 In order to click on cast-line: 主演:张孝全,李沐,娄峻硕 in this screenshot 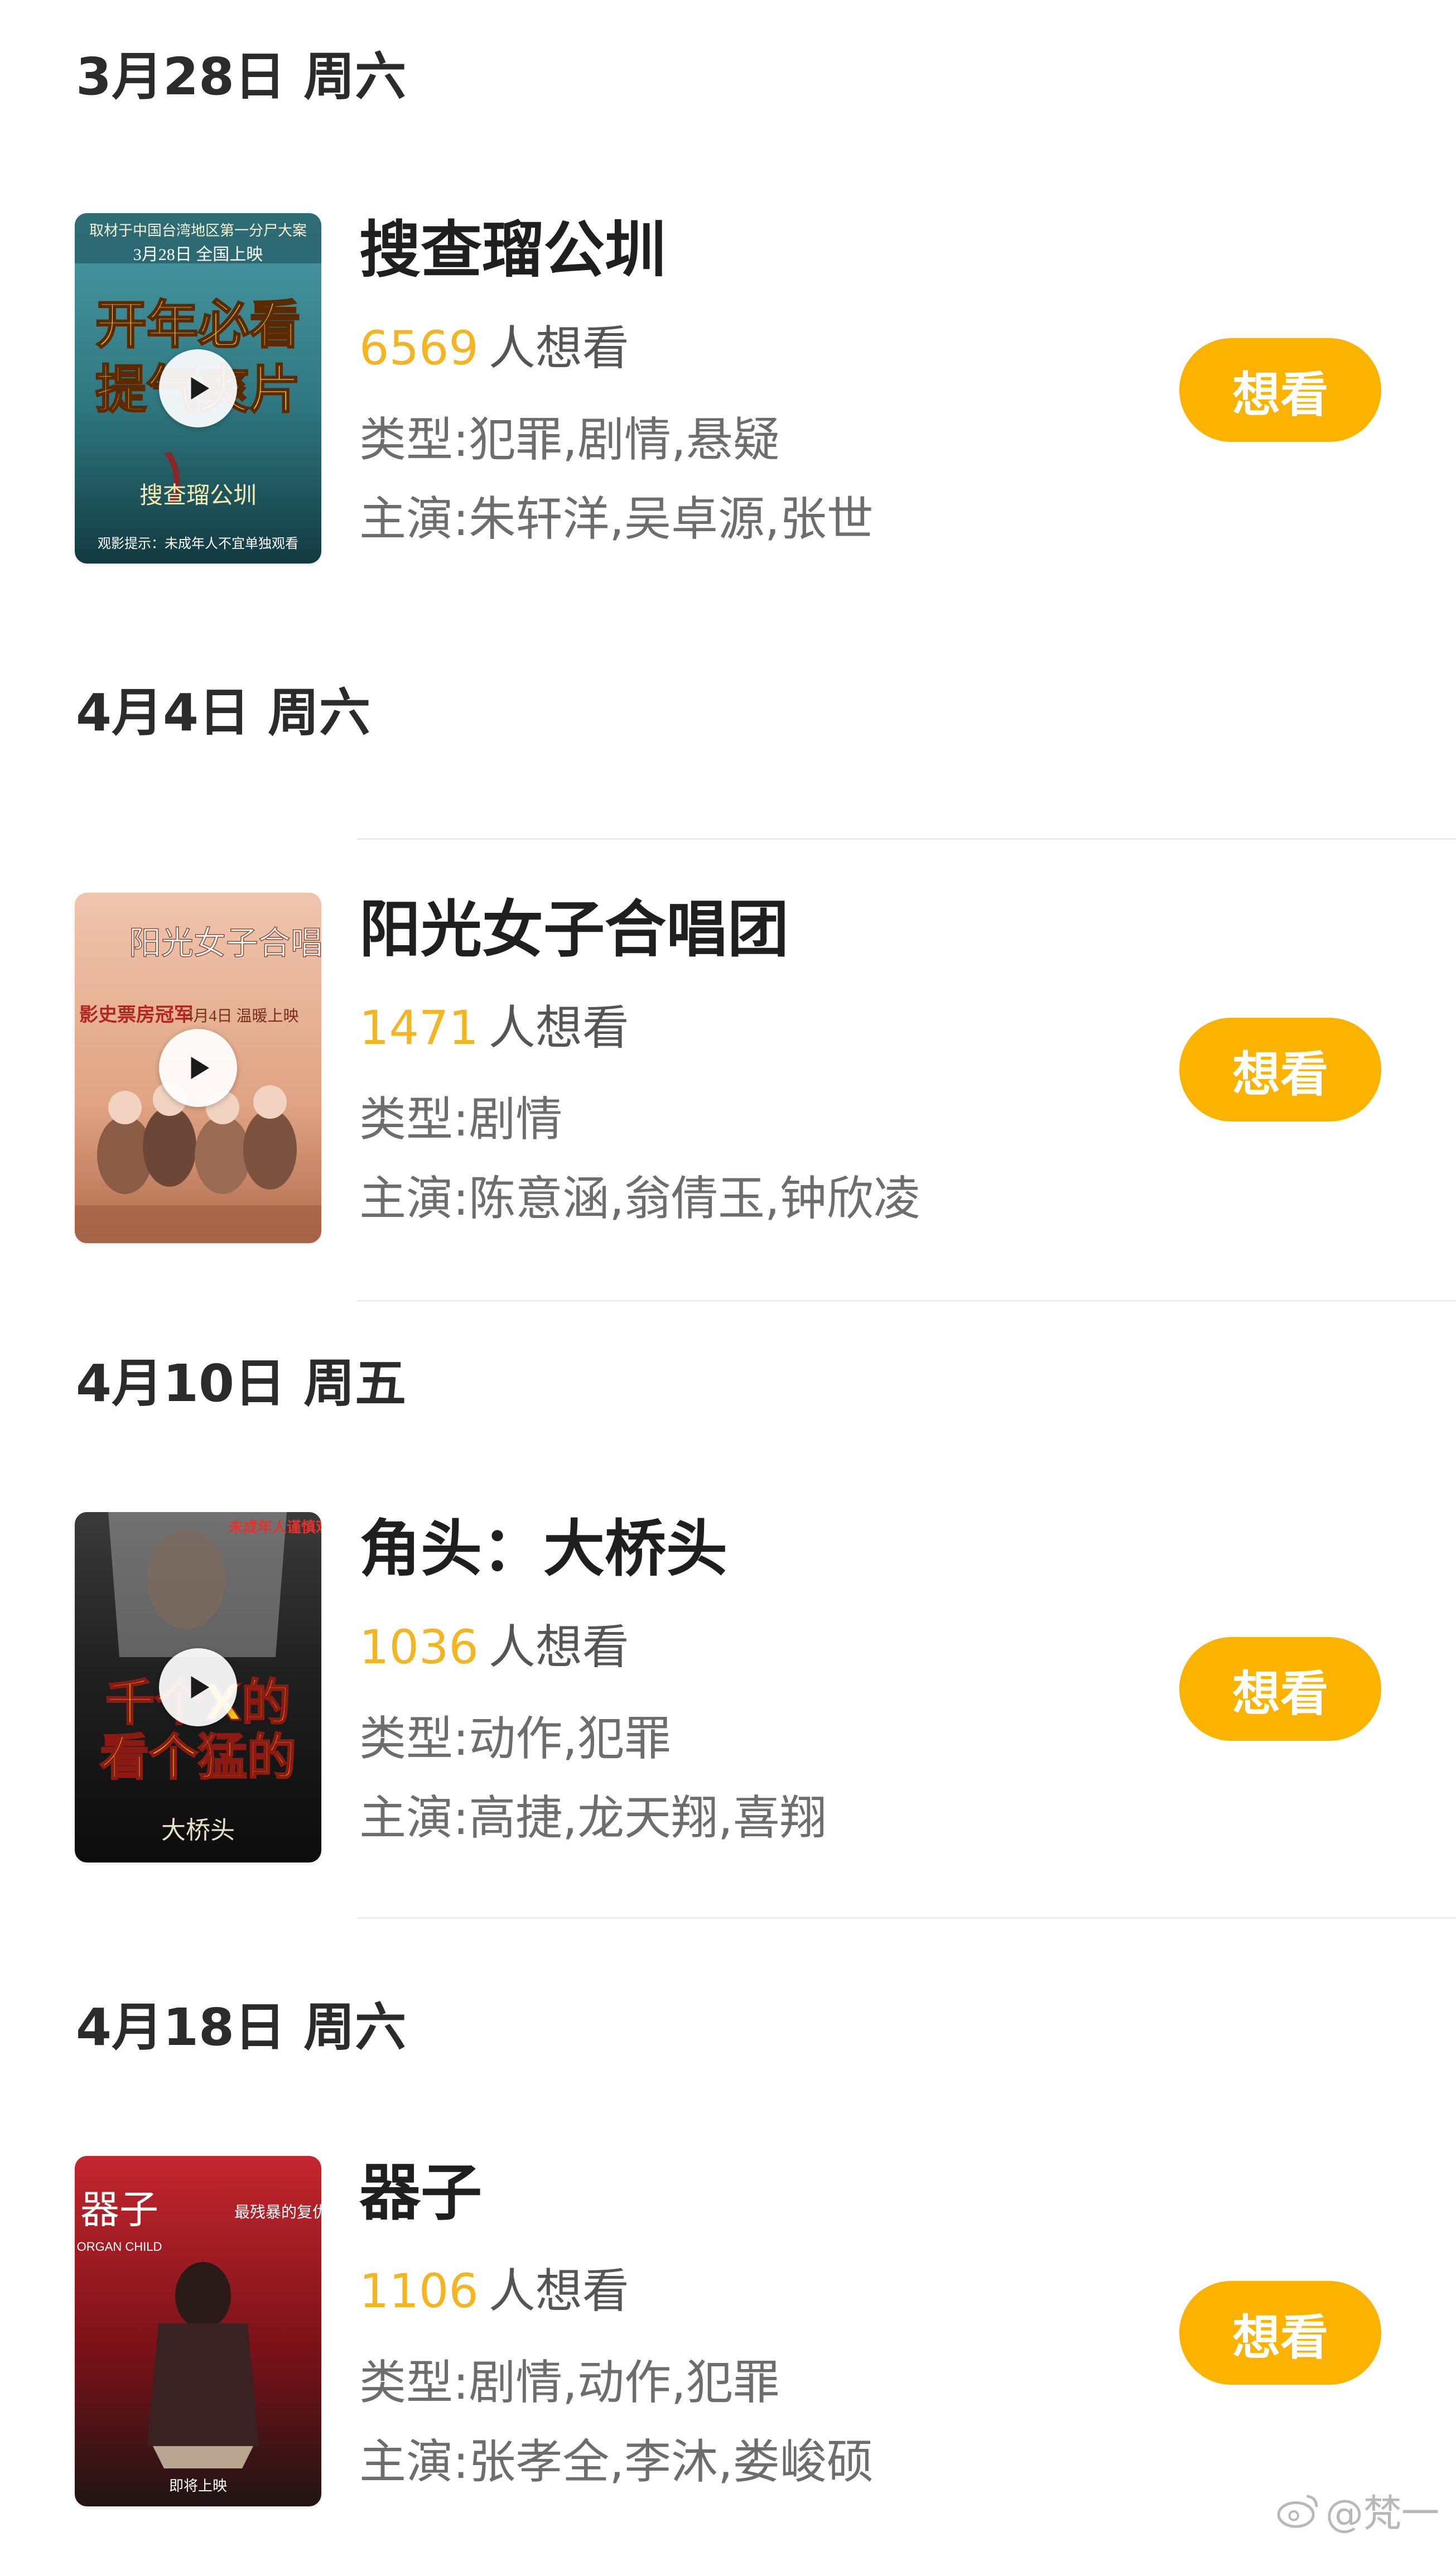, I will do `click(616, 2462)`.